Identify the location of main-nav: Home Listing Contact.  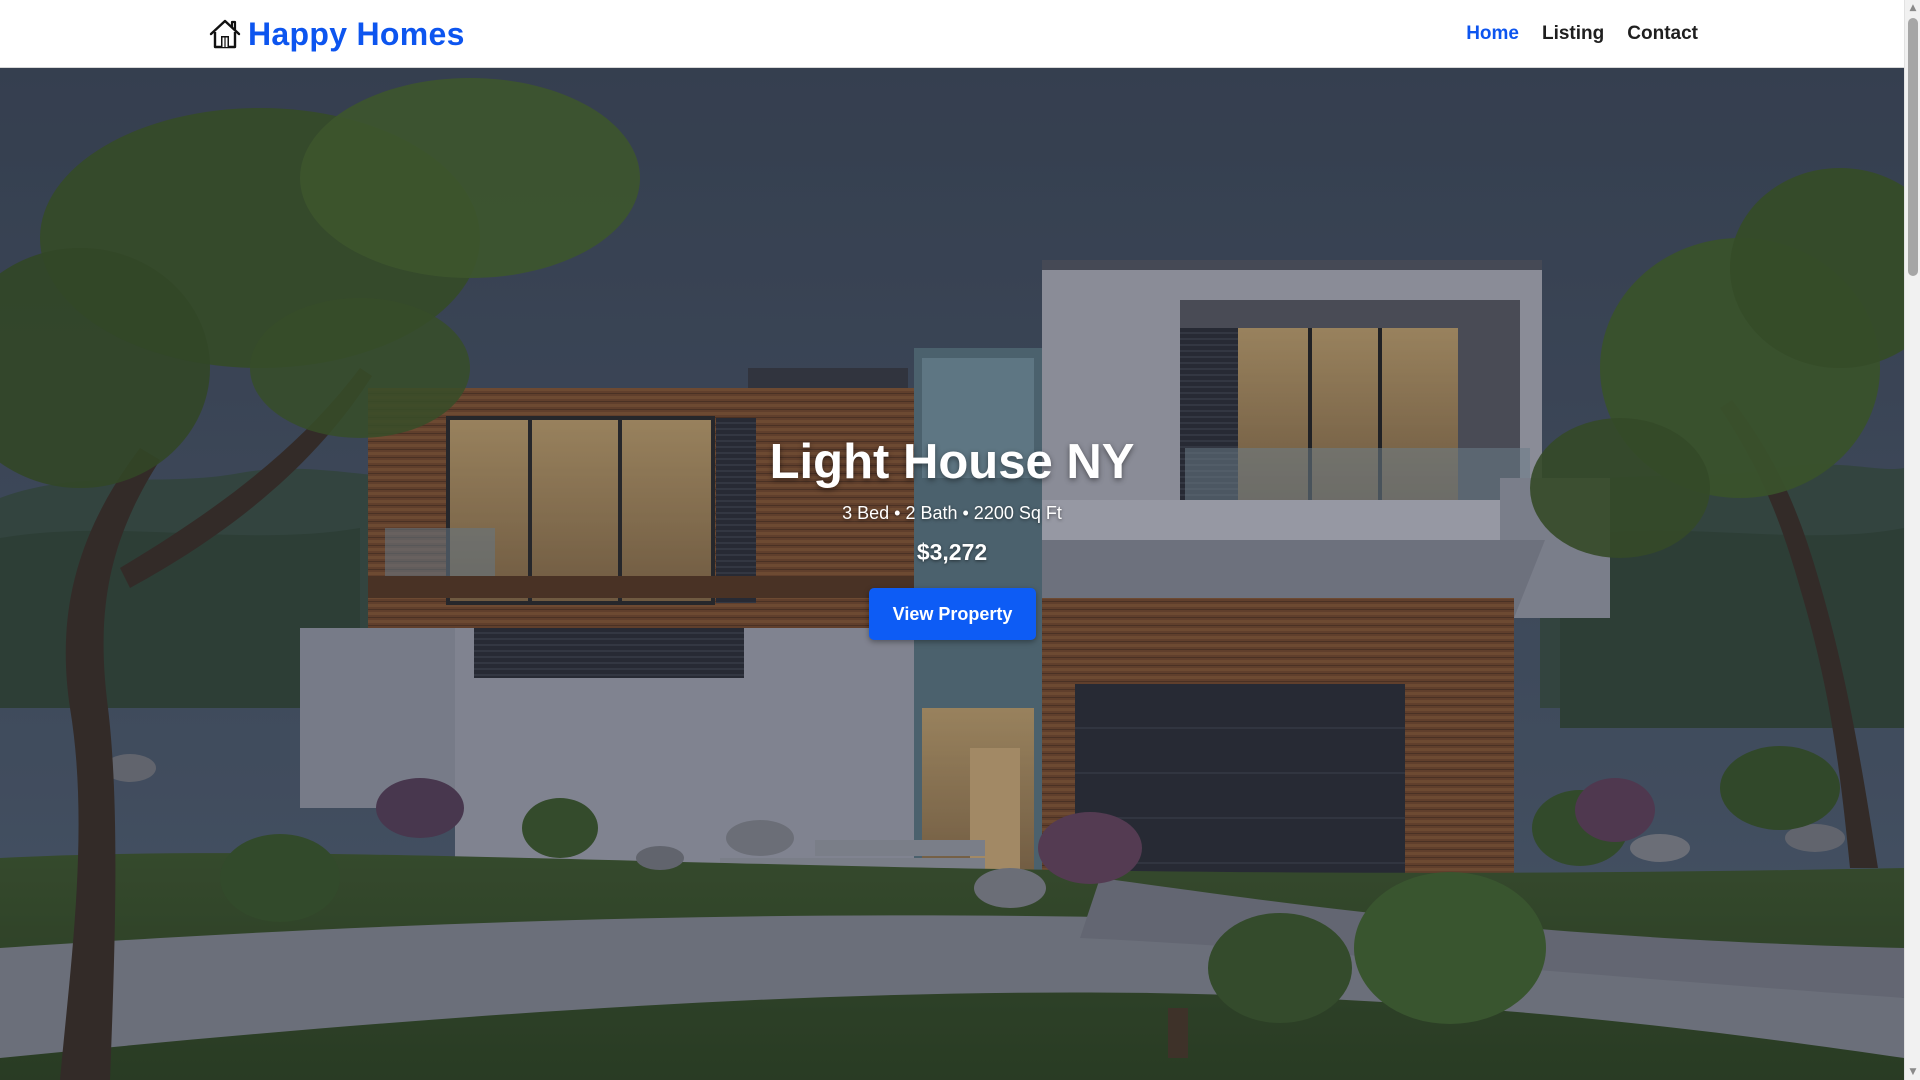
(1582, 34).